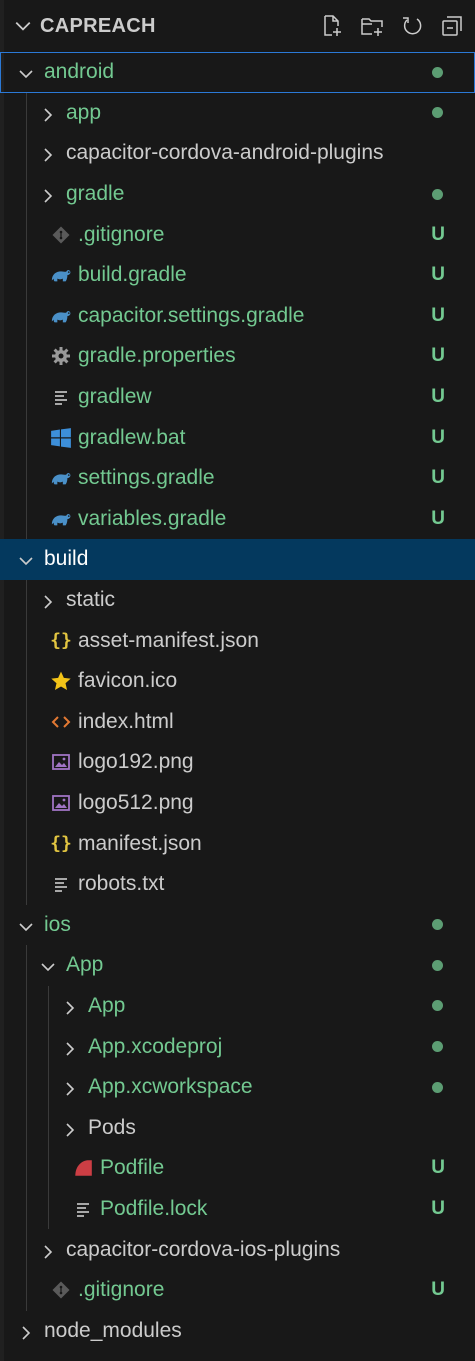 This screenshot has height=1361, width=475. I want to click on tree-folder-item: Pods, so click(237, 1127).